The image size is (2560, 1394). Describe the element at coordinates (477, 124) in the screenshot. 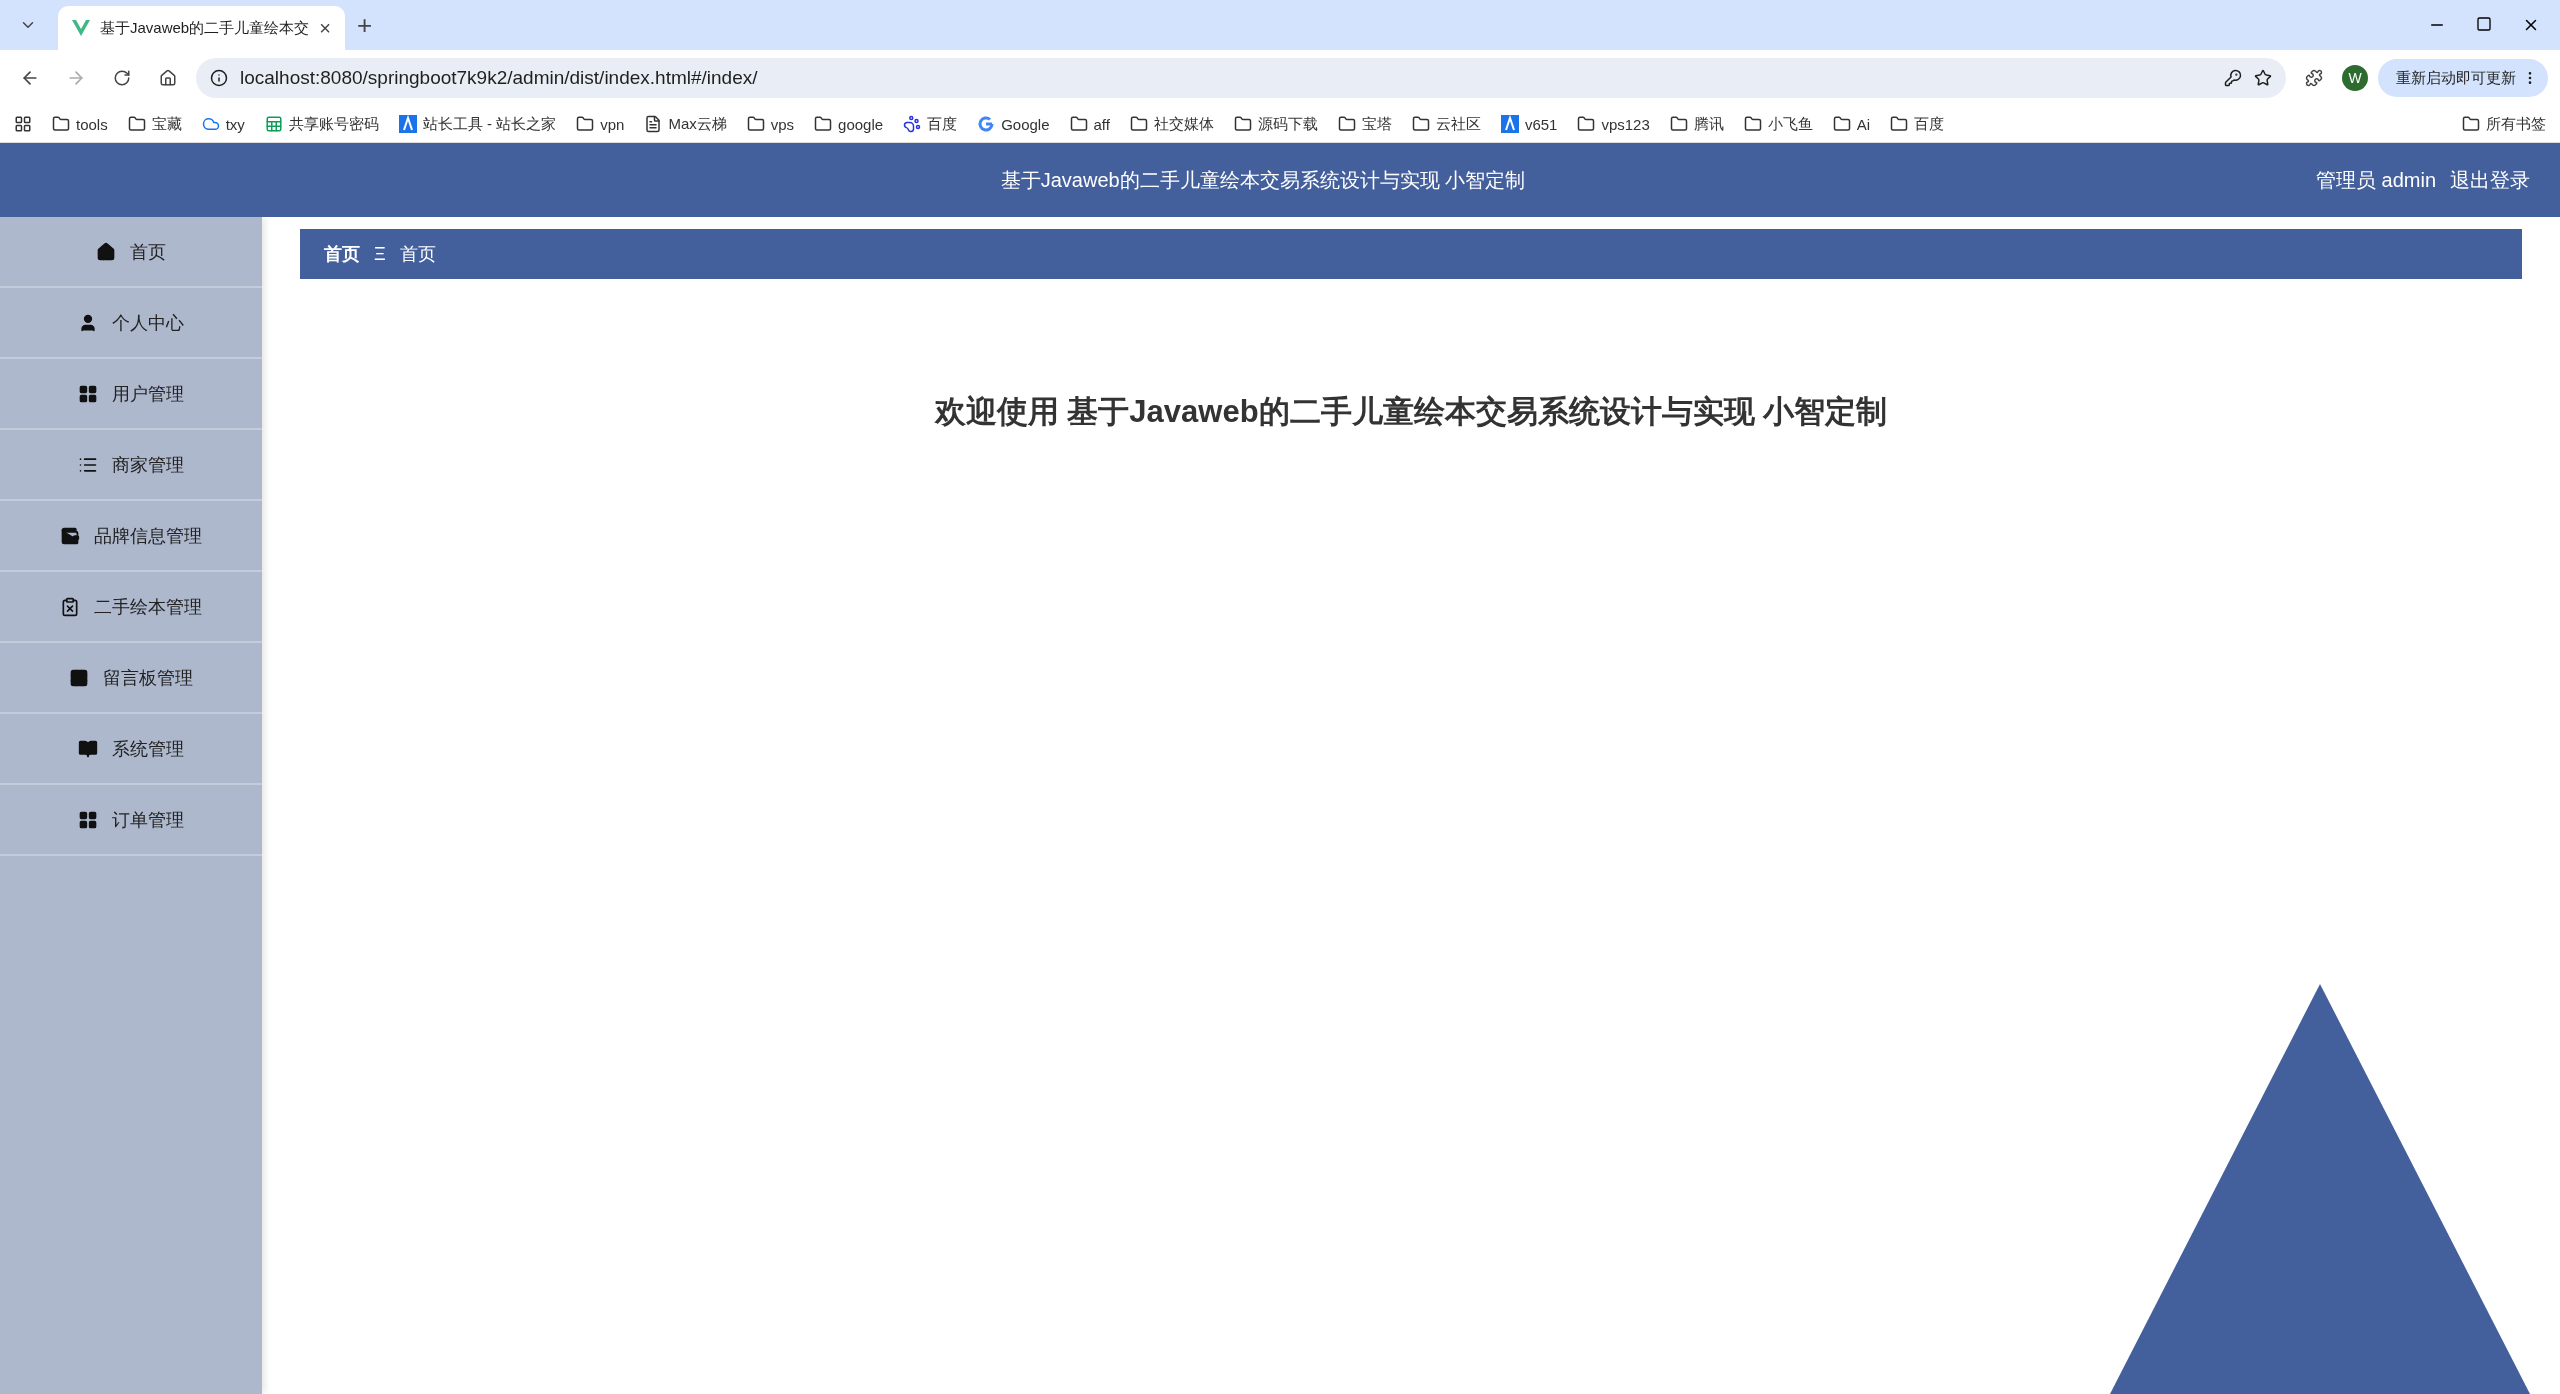

I see `bookmark-item: 站长工具 - 站长之家` at that location.